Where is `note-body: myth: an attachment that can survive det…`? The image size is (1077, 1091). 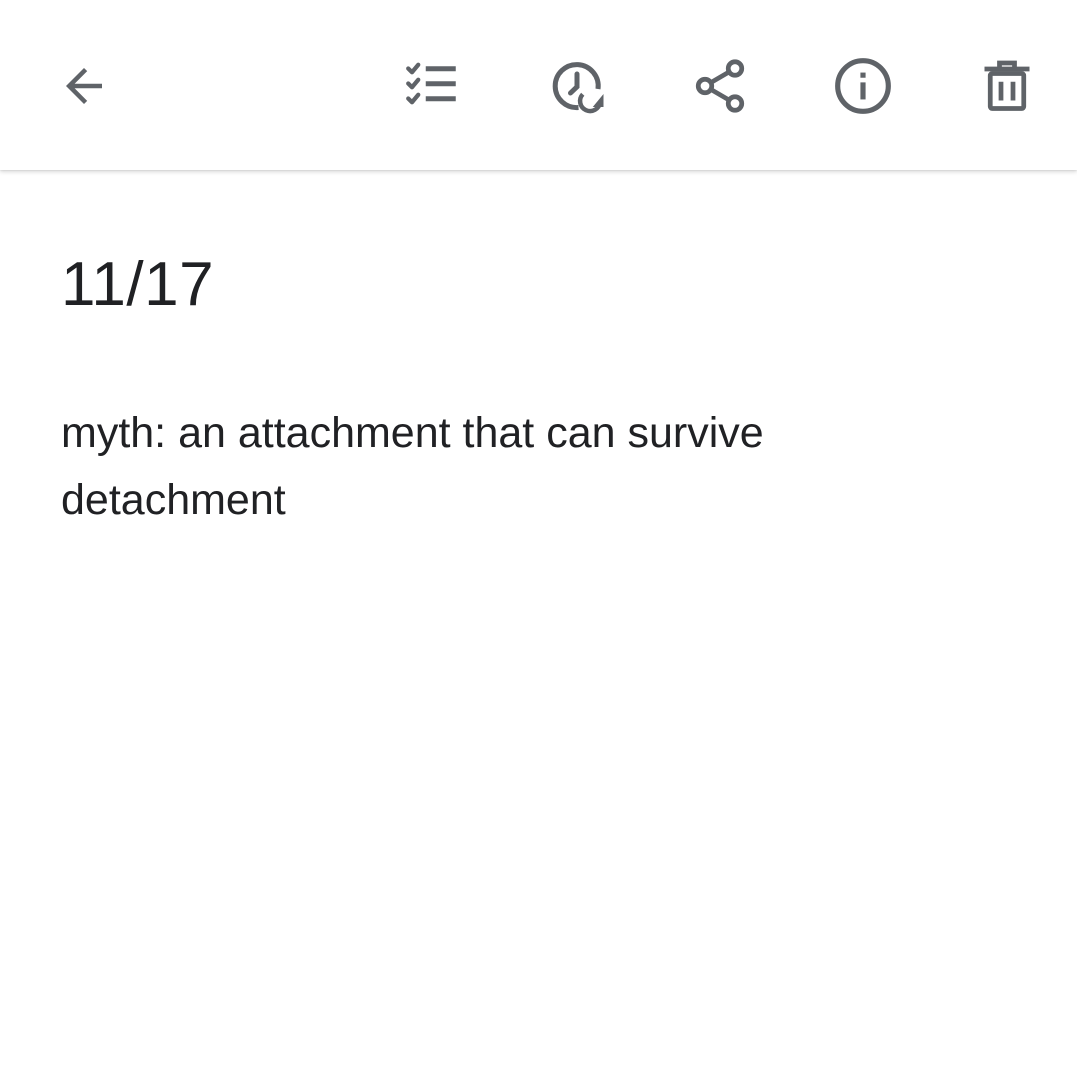 note-body: myth: an attachment that can survive det… is located at coordinates (476, 467).